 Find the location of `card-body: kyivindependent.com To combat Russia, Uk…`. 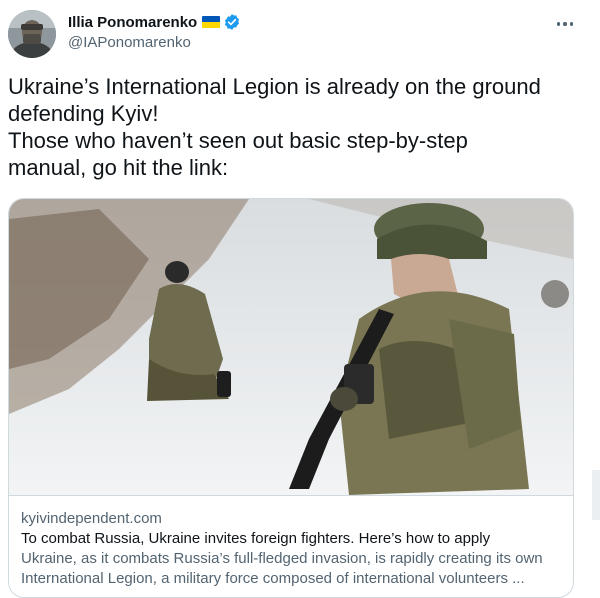

card-body: kyivindependent.com To combat Russia, Uk… is located at coordinates (291, 549).